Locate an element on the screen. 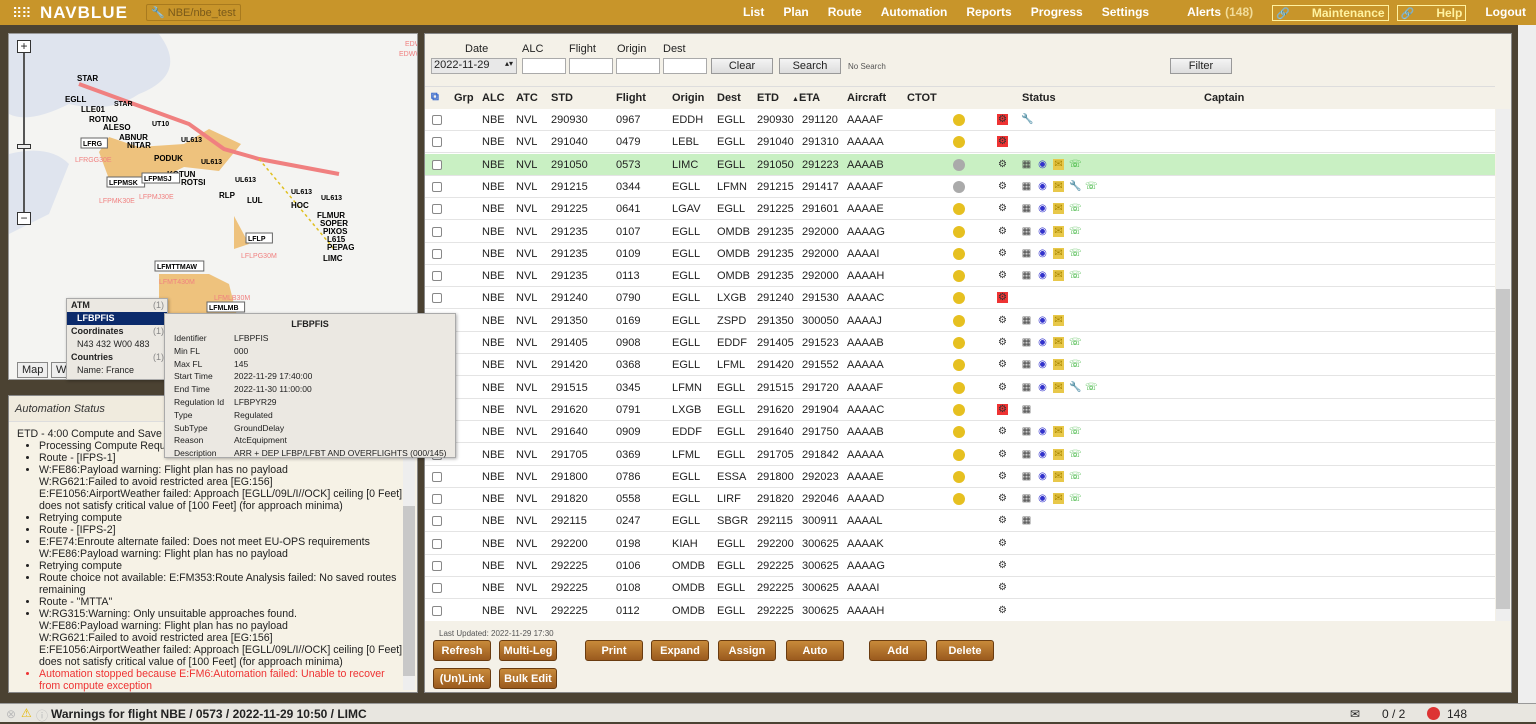 This screenshot has height=724, width=1536. nav-plan: Plan is located at coordinates (795, 13).